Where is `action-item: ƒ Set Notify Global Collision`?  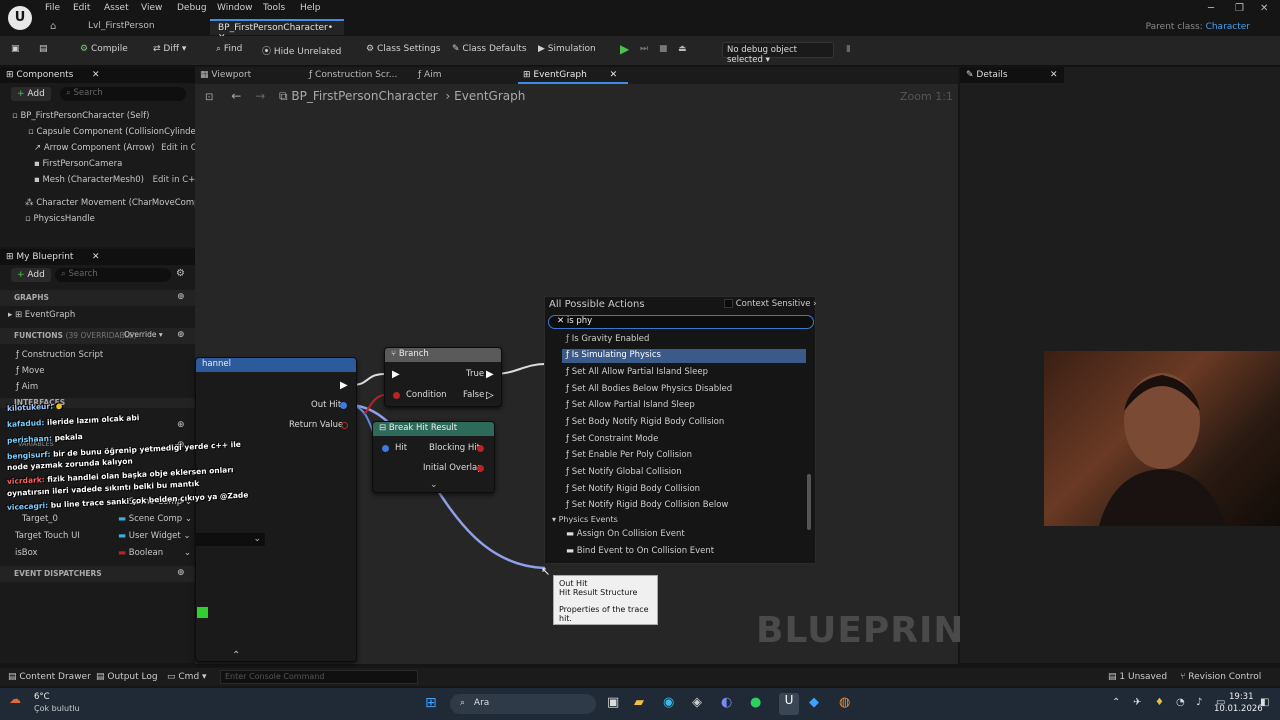
action-item: ƒ Set Notify Global Collision is located at coordinates (684, 473).